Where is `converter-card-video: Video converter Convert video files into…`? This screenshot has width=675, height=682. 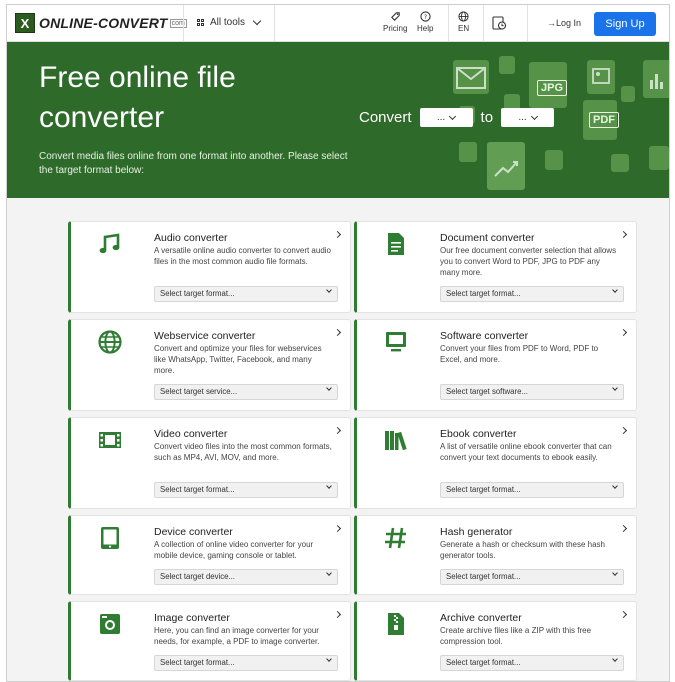 converter-card-video: Video converter Convert video files into… is located at coordinates (209, 463).